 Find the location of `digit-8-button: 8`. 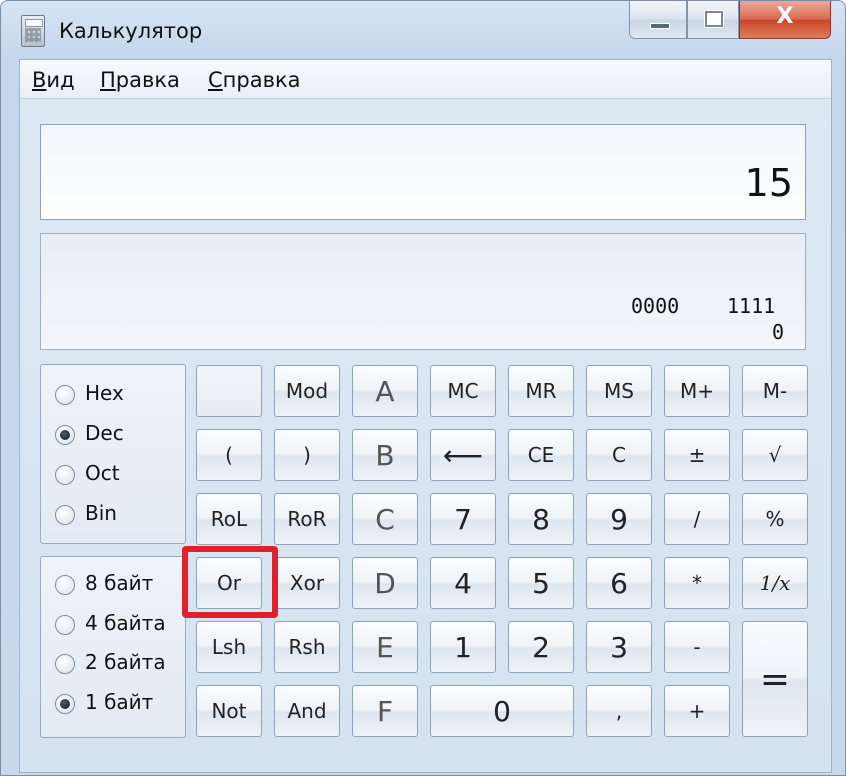

digit-8-button: 8 is located at coordinates (541, 519).